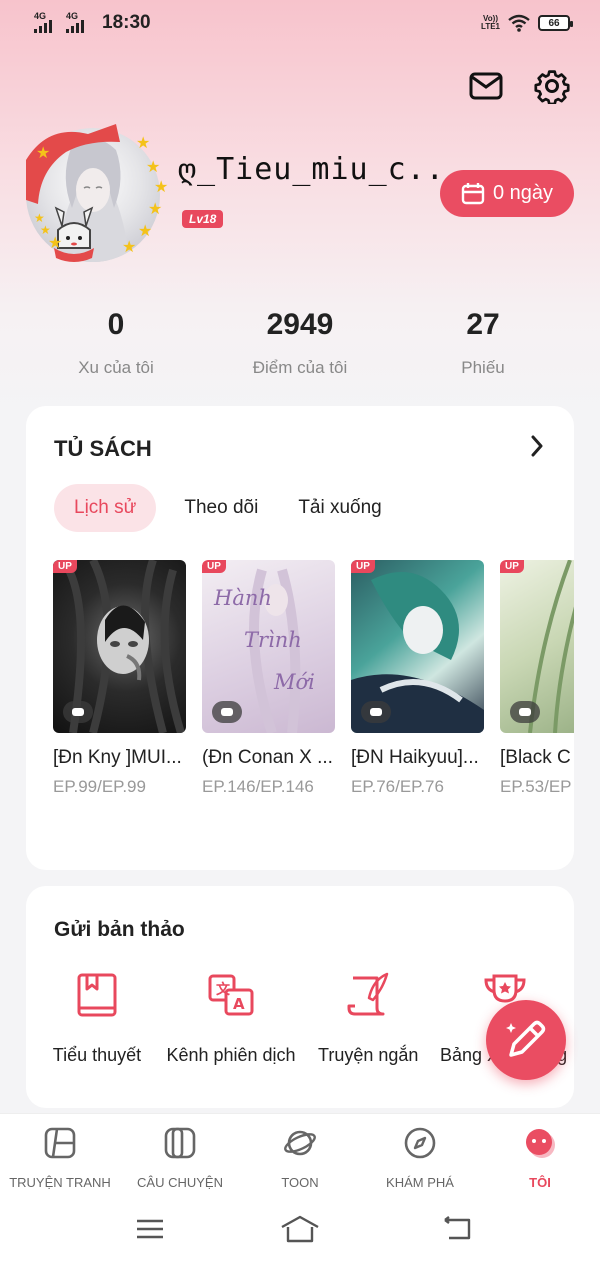 This screenshot has width=600, height=1267. I want to click on tab-downloads: Tải xuống, so click(339, 508).